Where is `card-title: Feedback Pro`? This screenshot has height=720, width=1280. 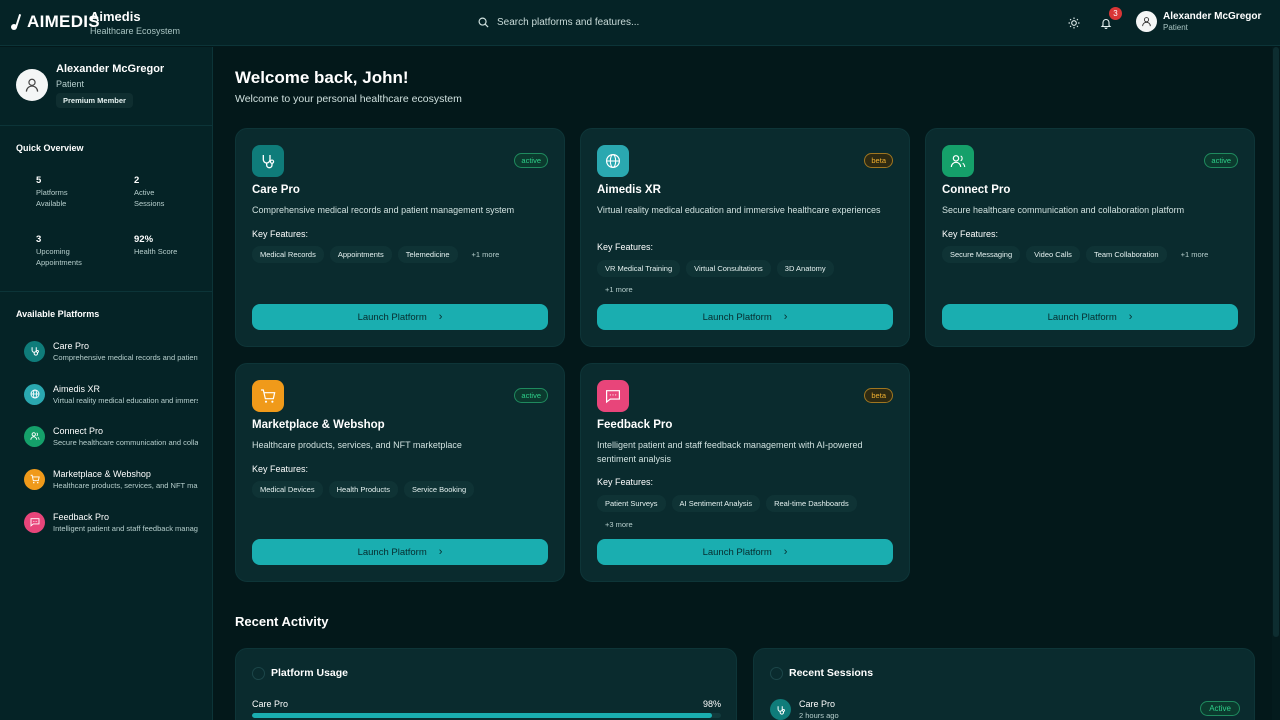
card-title: Feedback Pro is located at coordinates (635, 425).